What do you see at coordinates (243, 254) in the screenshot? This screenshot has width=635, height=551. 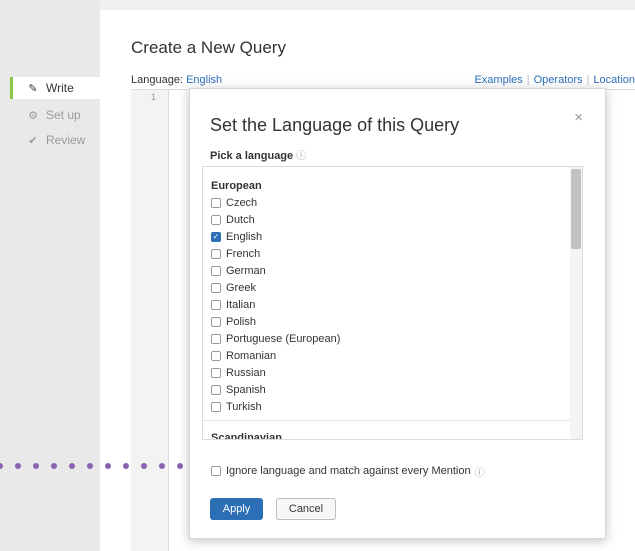 I see `language-option-label: French` at bounding box center [243, 254].